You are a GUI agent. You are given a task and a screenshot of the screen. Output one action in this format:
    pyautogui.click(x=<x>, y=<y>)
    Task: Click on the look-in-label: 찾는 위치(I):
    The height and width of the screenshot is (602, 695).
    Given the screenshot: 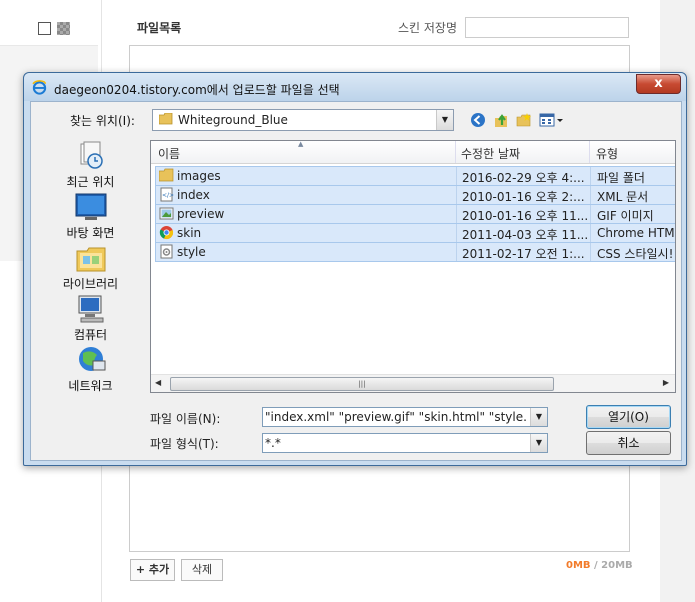 What is the action you would take?
    pyautogui.click(x=102, y=121)
    